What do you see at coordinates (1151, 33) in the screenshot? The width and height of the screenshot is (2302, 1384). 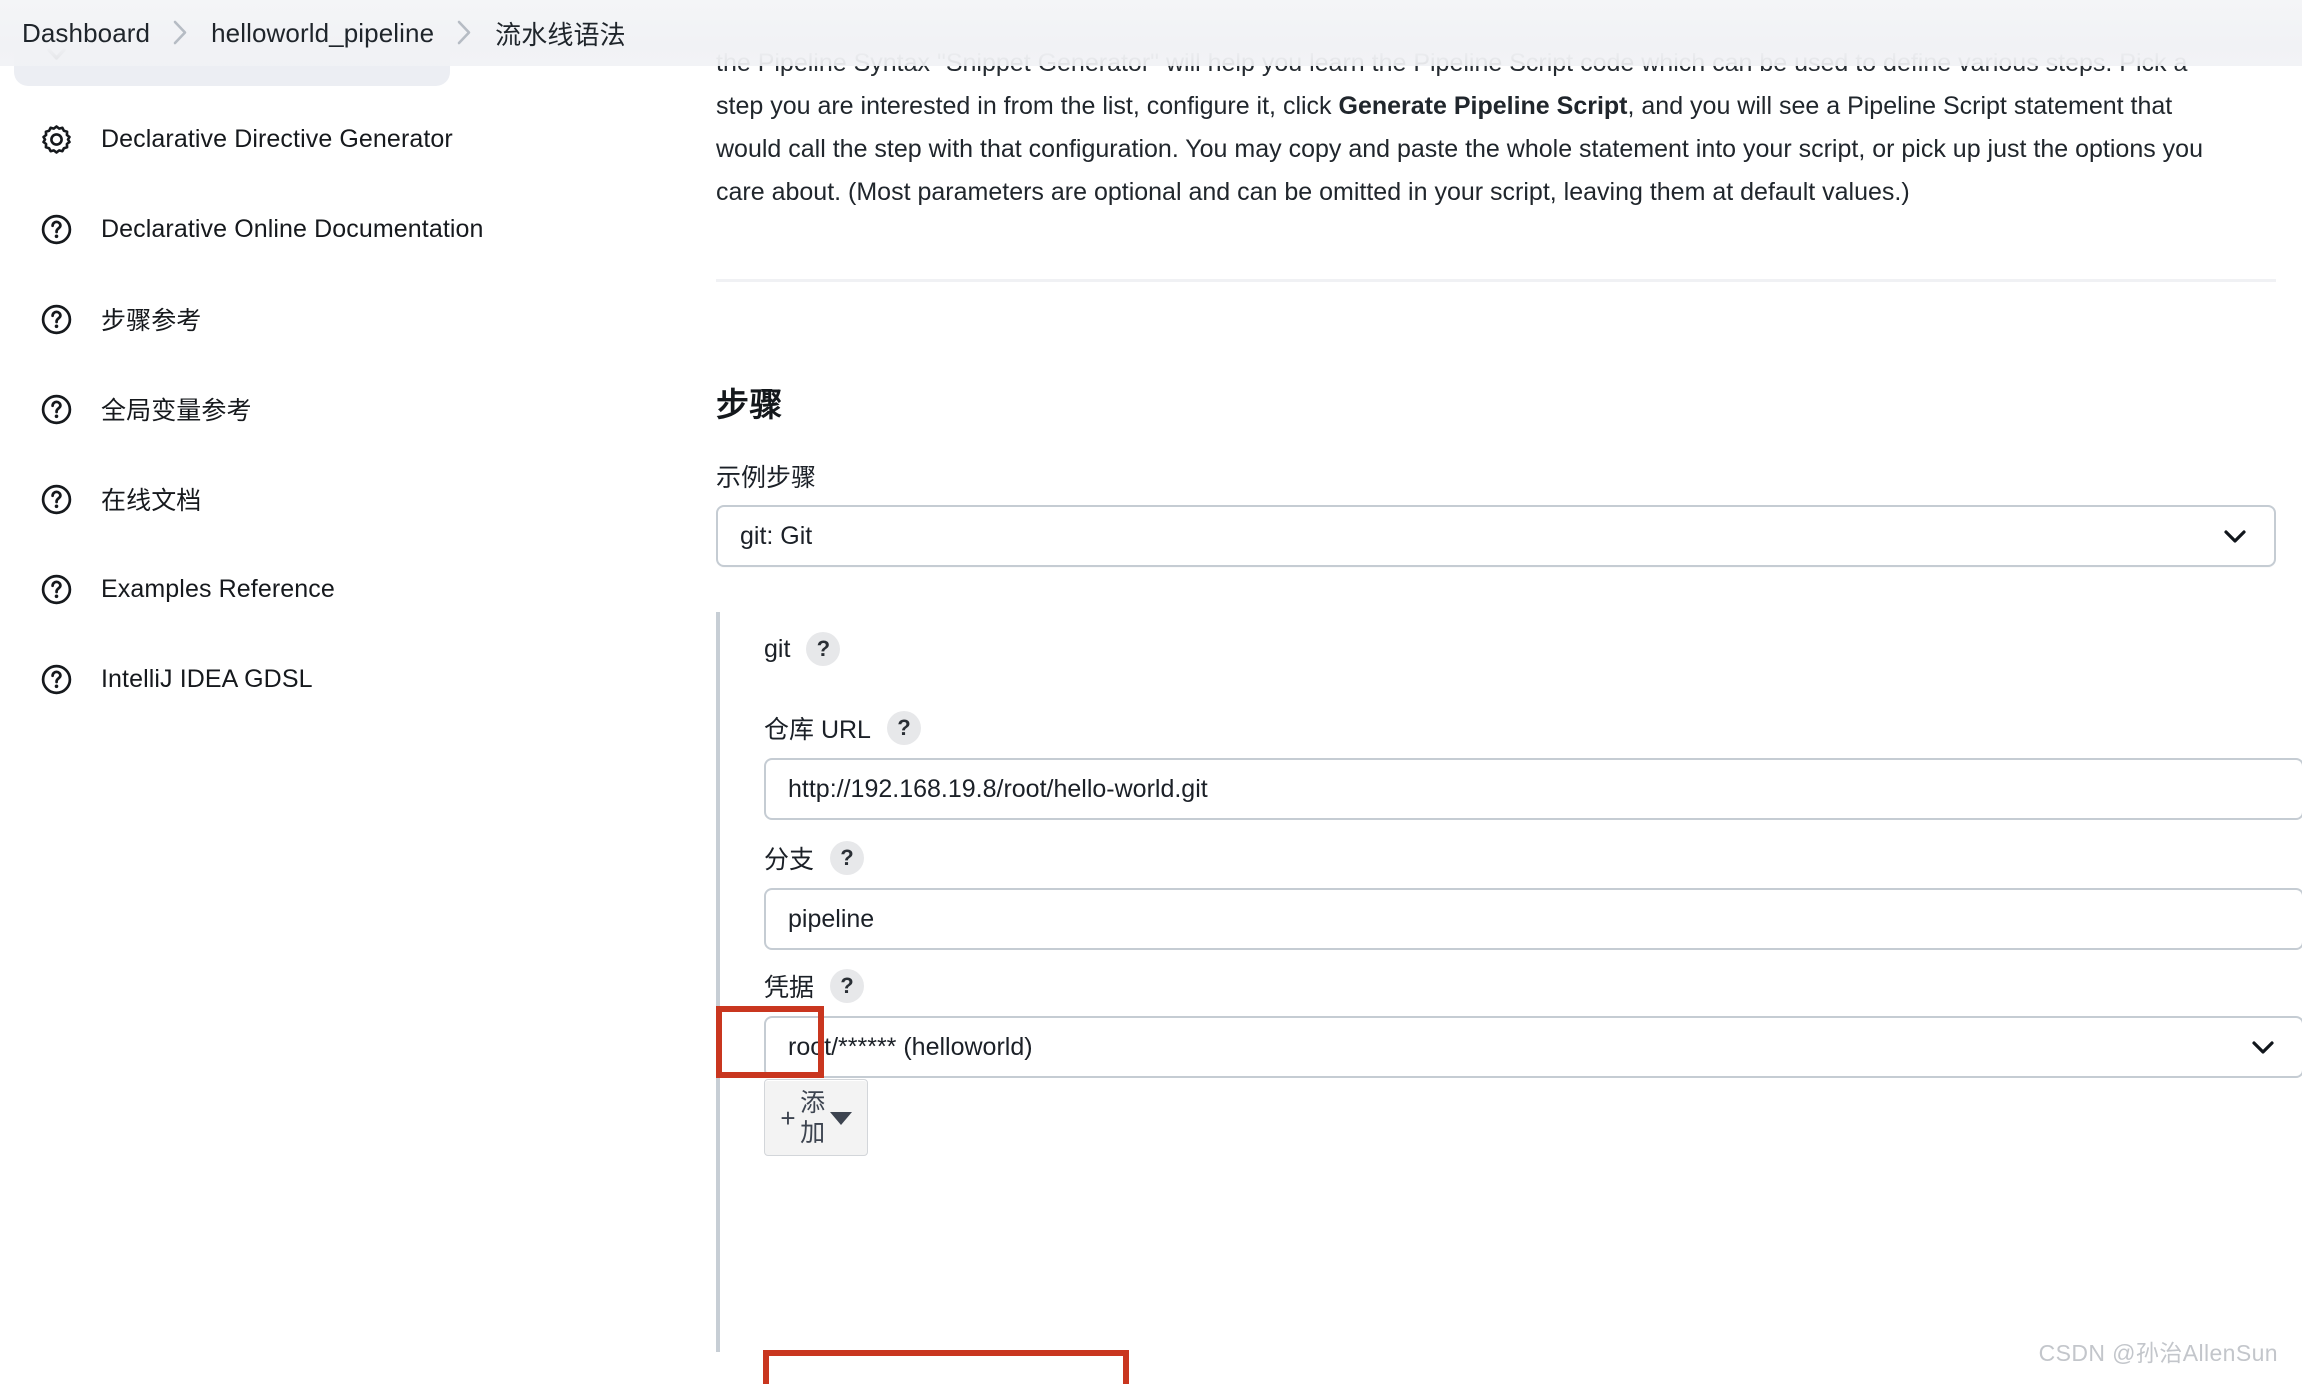 I see `breadcrumb: Dashboard helloworld_pipeline 流水线语法` at bounding box center [1151, 33].